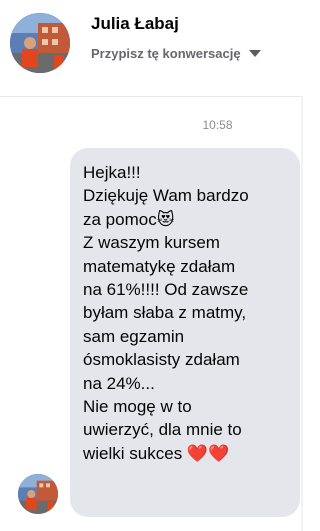 The image size is (320, 531). I want to click on sender-avatar, so click(38, 494).